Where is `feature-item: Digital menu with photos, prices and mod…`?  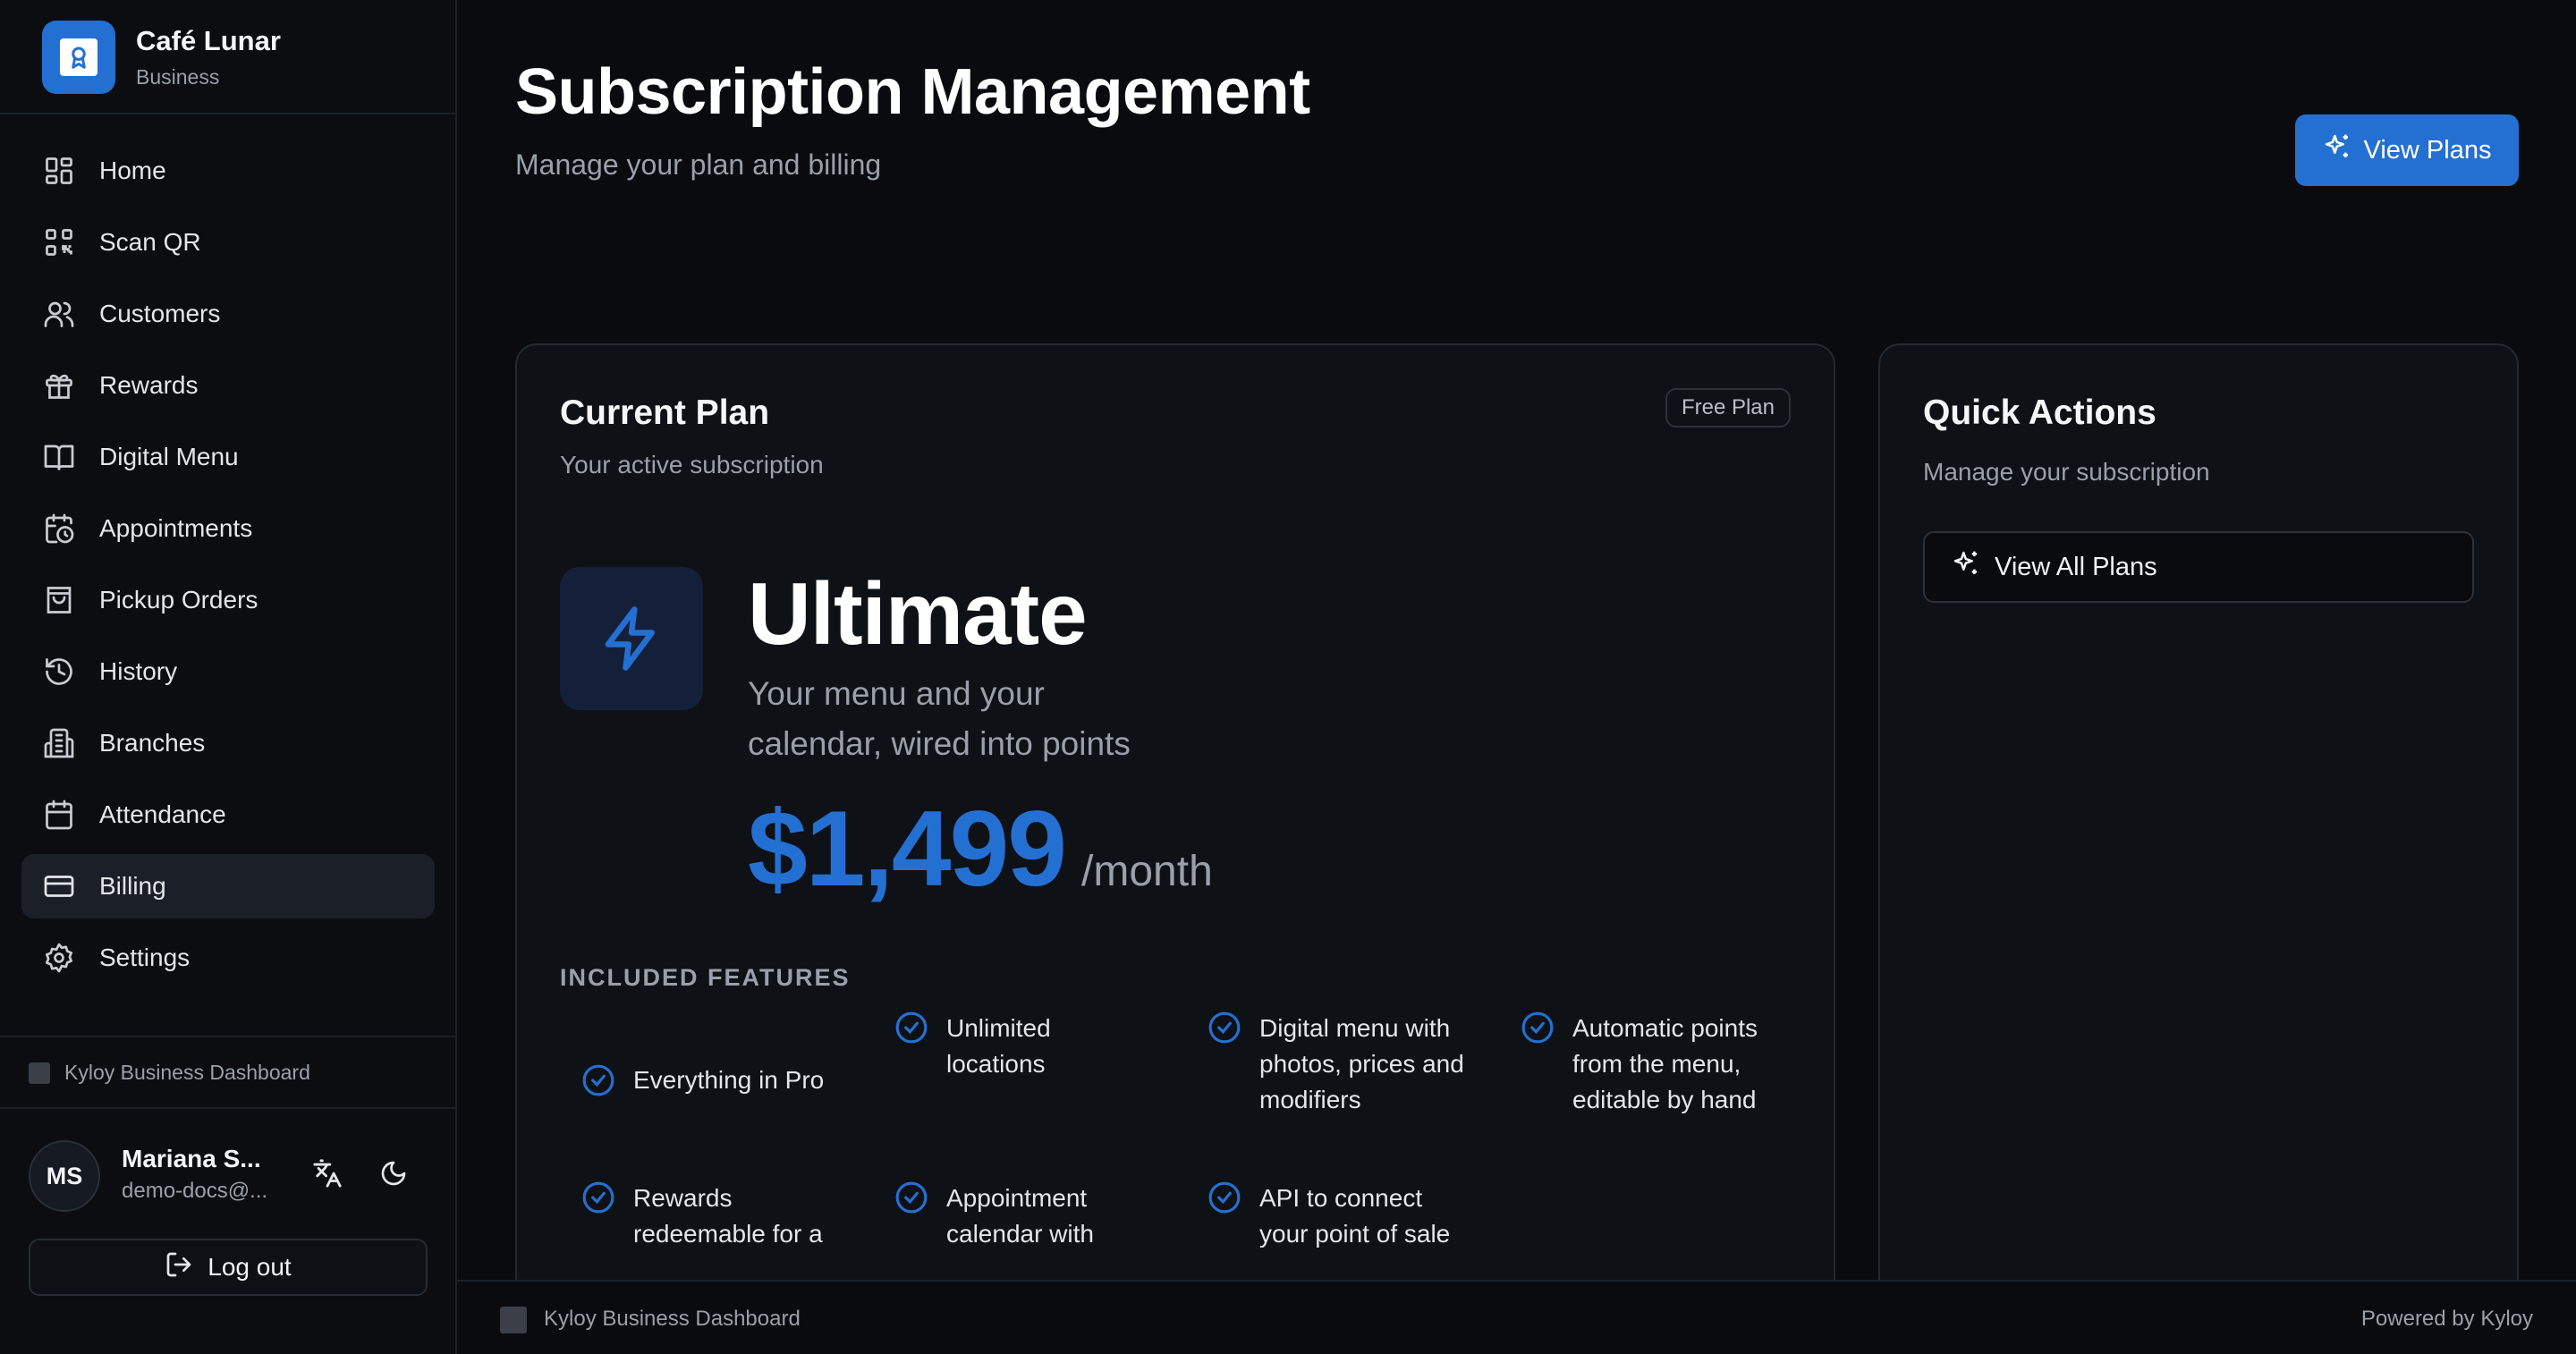 feature-item: Digital menu with photos, prices and mod… is located at coordinates (1364, 1064).